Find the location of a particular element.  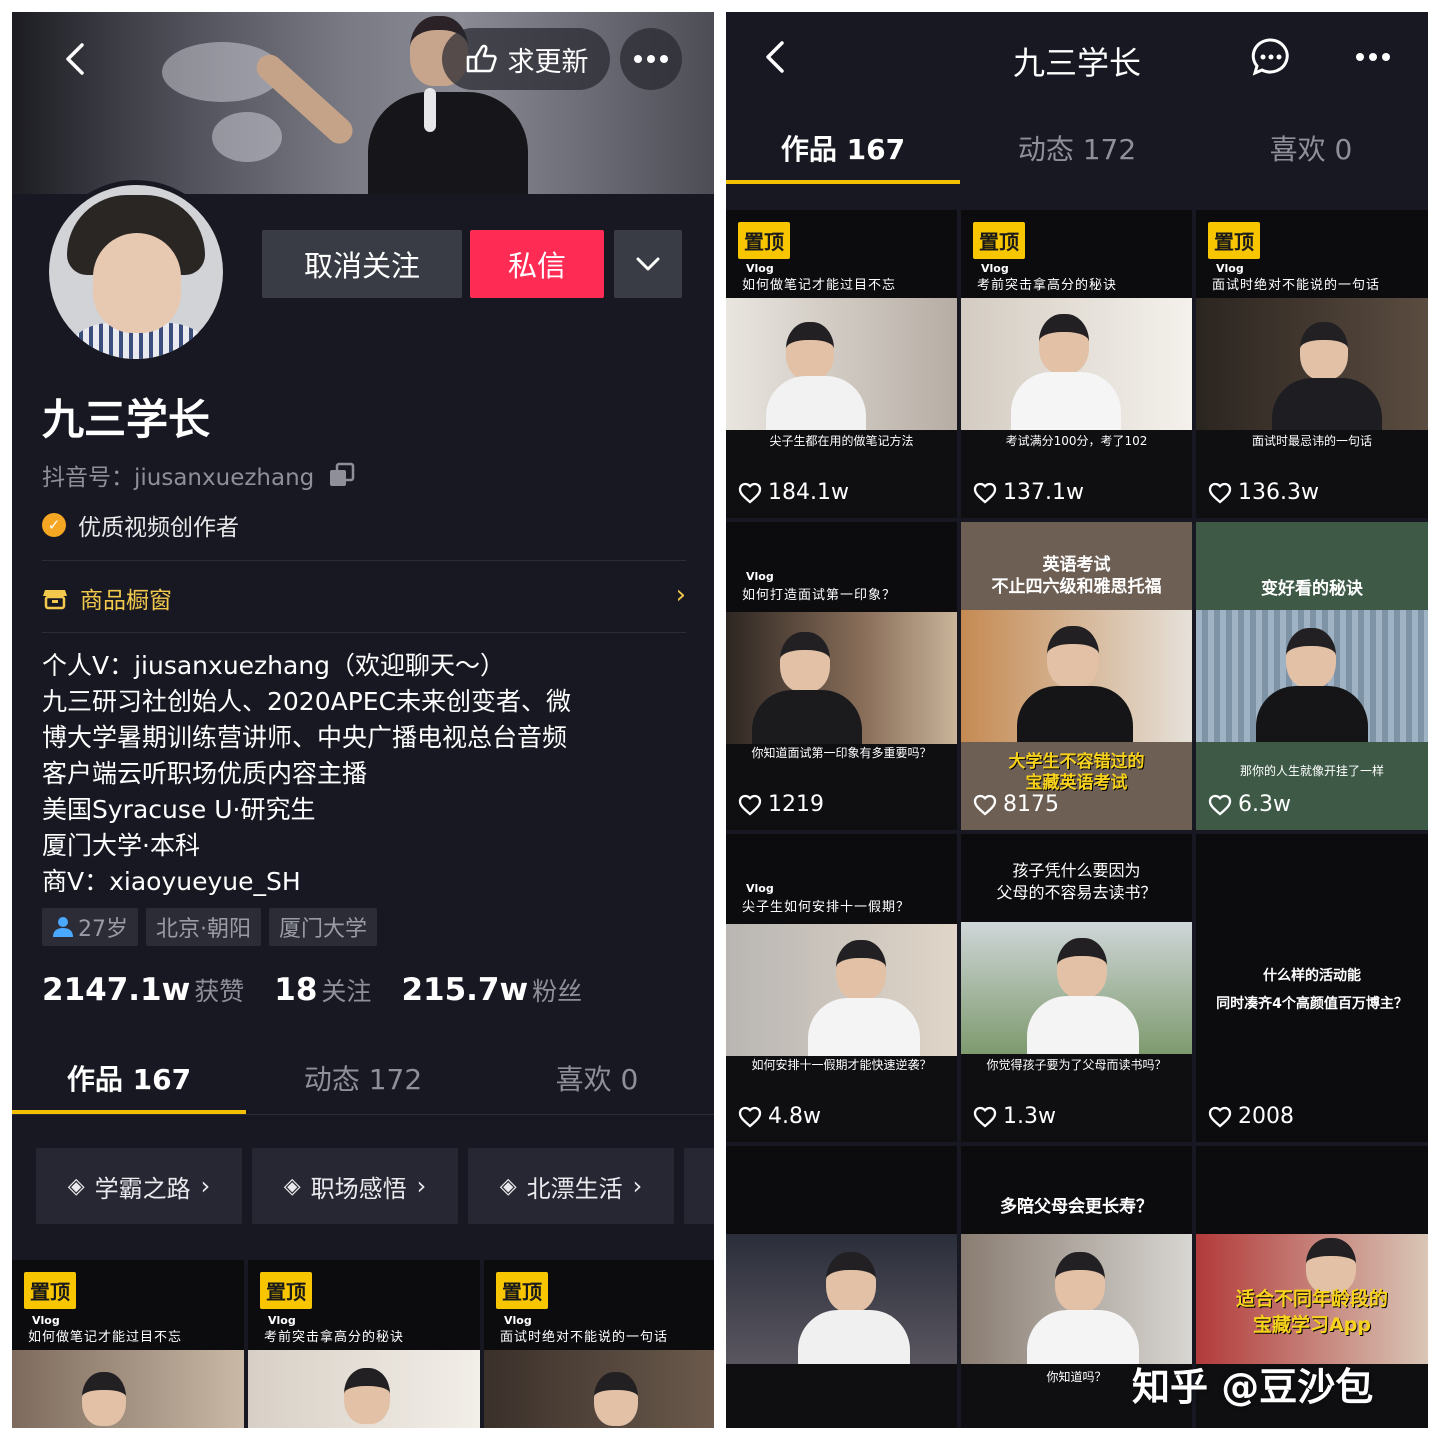

video-thumbnail: Vlog 如何打造面试第一印象？ 你知道面试第一印象有多重要吗？ 1219 is located at coordinates (841, 676).